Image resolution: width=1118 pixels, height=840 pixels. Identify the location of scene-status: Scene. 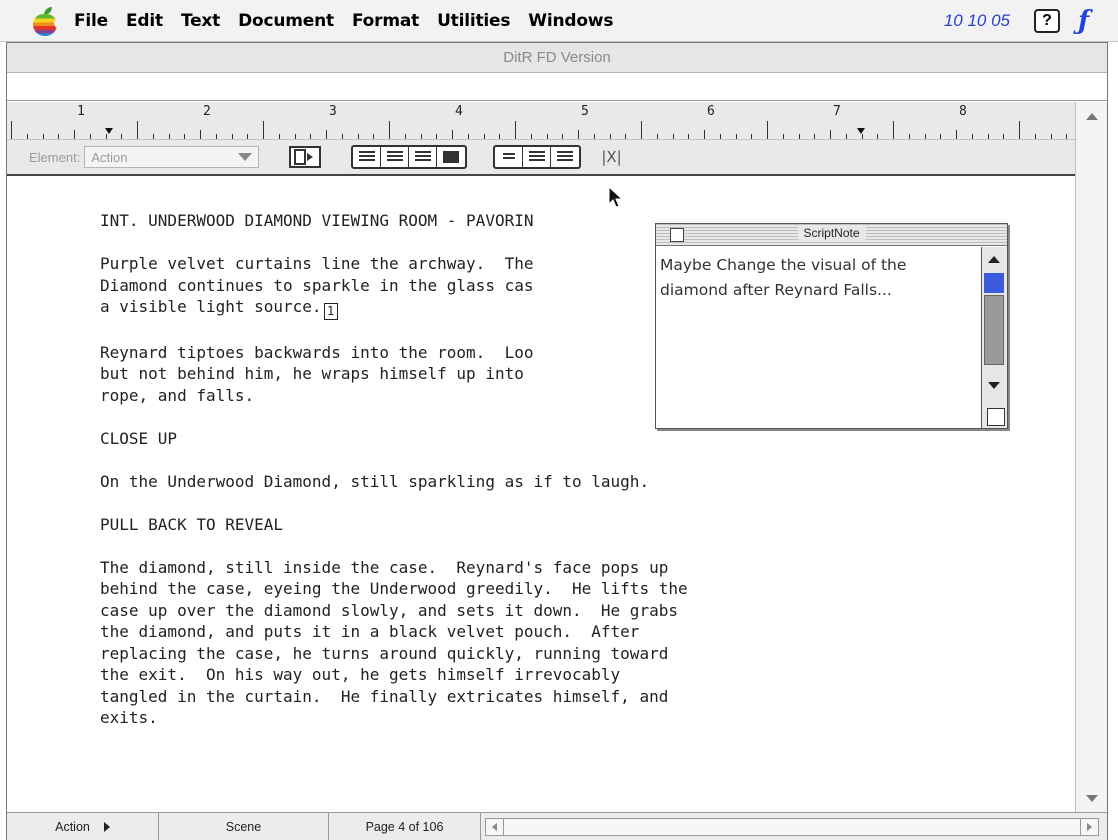
(244, 826).